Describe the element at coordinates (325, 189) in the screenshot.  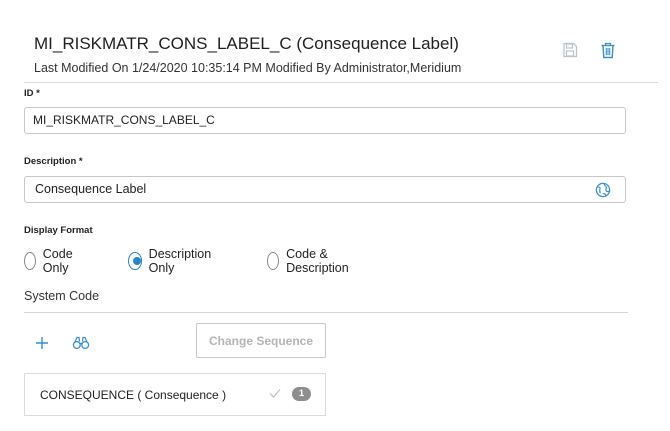
I see `description-field: Consequence Label` at that location.